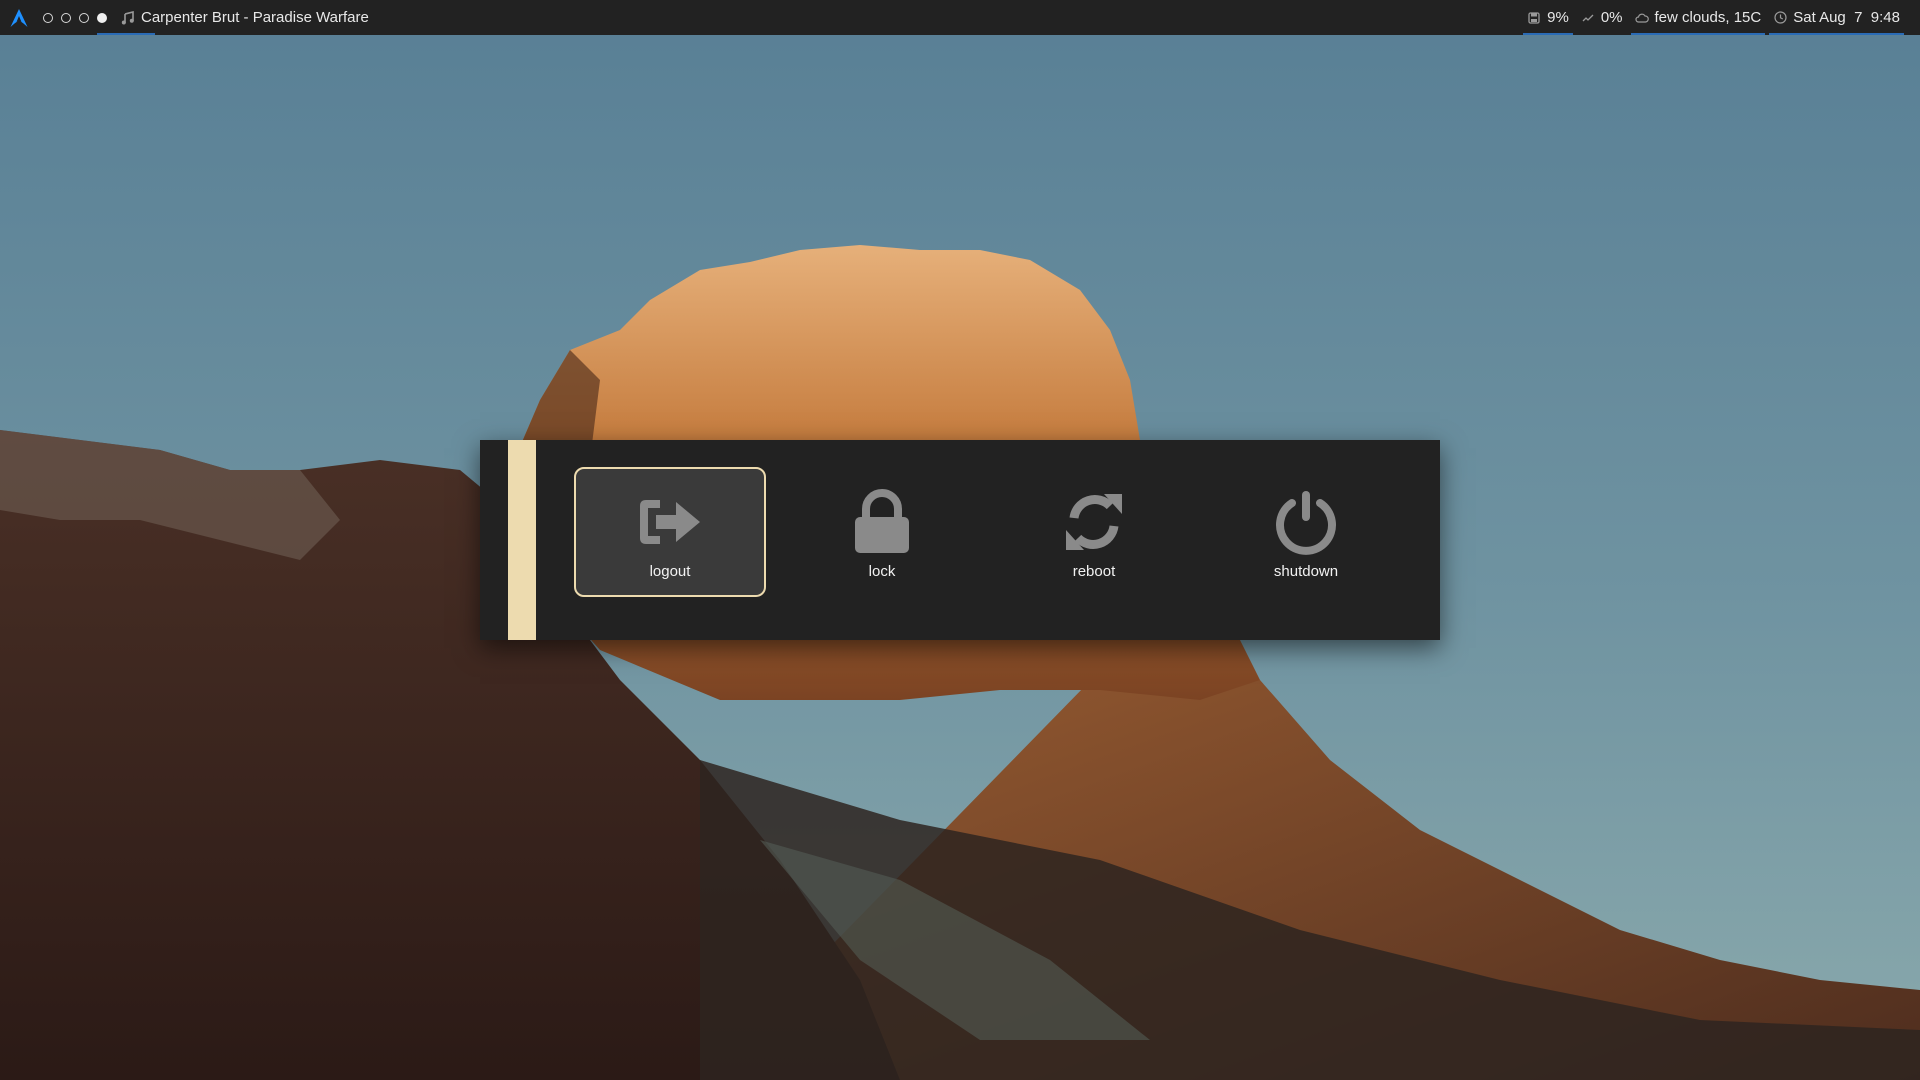 Image resolution: width=1920 pixels, height=1080 pixels. I want to click on lock-button: lock, so click(882, 532).